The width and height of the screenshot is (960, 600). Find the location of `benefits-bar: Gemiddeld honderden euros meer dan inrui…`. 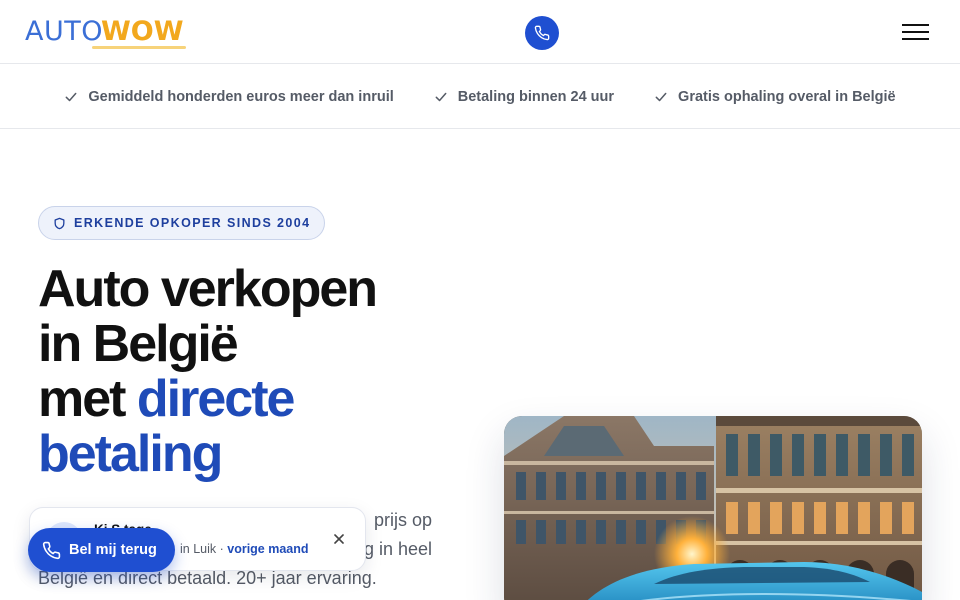

benefits-bar: Gemiddeld honderden euros meer dan inrui… is located at coordinates (480, 97).